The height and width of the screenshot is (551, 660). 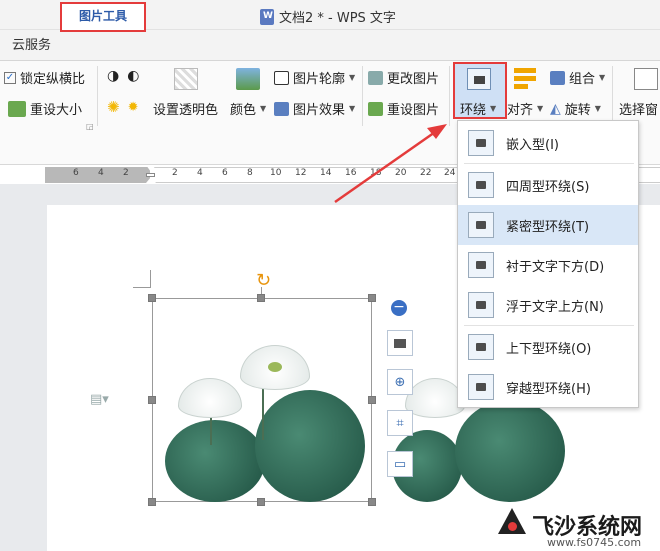 What do you see at coordinates (481, 185) in the screenshot?
I see `square-wrap-icon` at bounding box center [481, 185].